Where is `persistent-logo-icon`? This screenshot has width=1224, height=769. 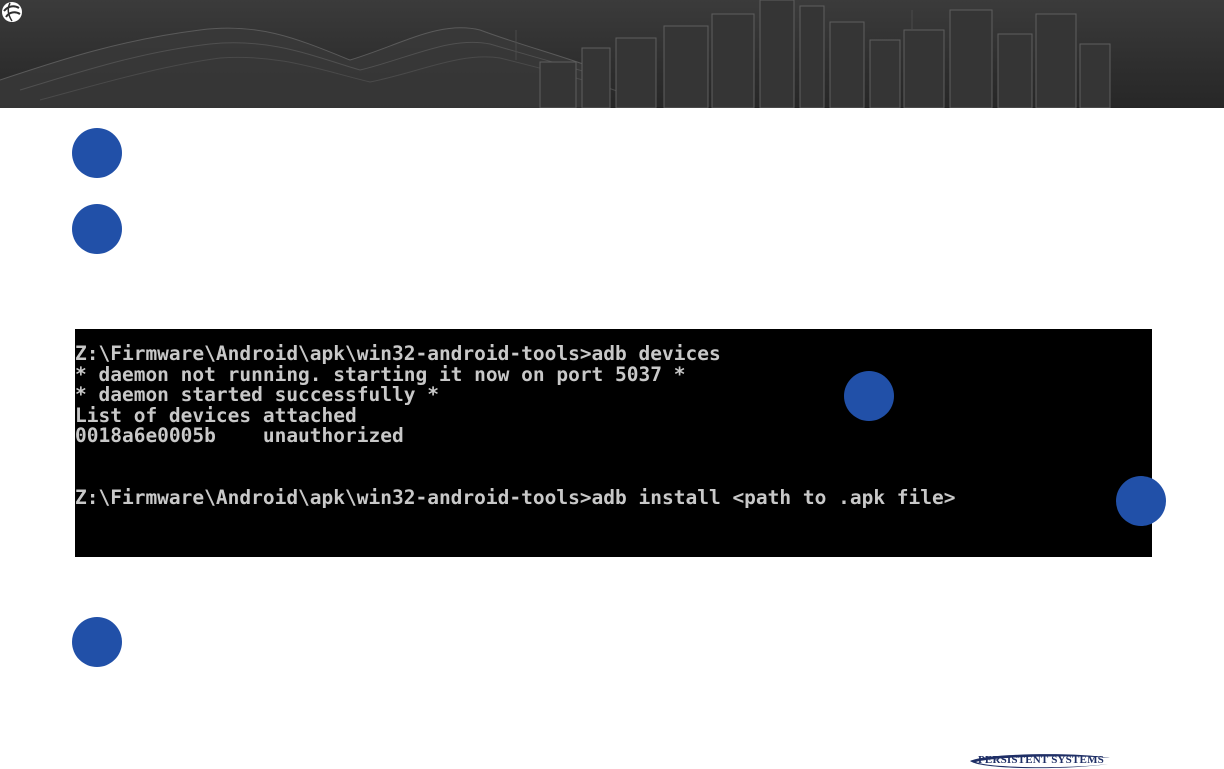 persistent-logo-icon is located at coordinates (12, 12).